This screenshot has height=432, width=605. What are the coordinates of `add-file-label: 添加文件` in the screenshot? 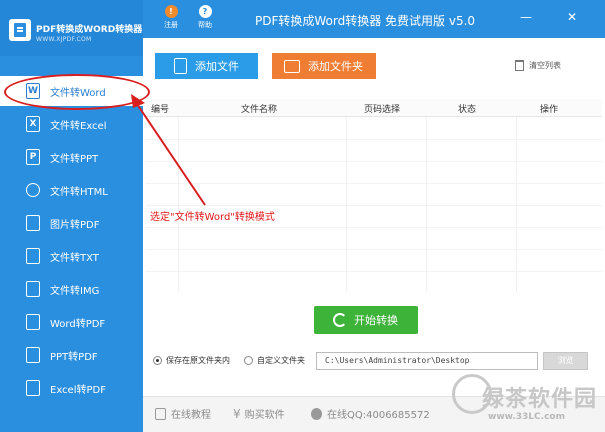 It's located at (217, 66).